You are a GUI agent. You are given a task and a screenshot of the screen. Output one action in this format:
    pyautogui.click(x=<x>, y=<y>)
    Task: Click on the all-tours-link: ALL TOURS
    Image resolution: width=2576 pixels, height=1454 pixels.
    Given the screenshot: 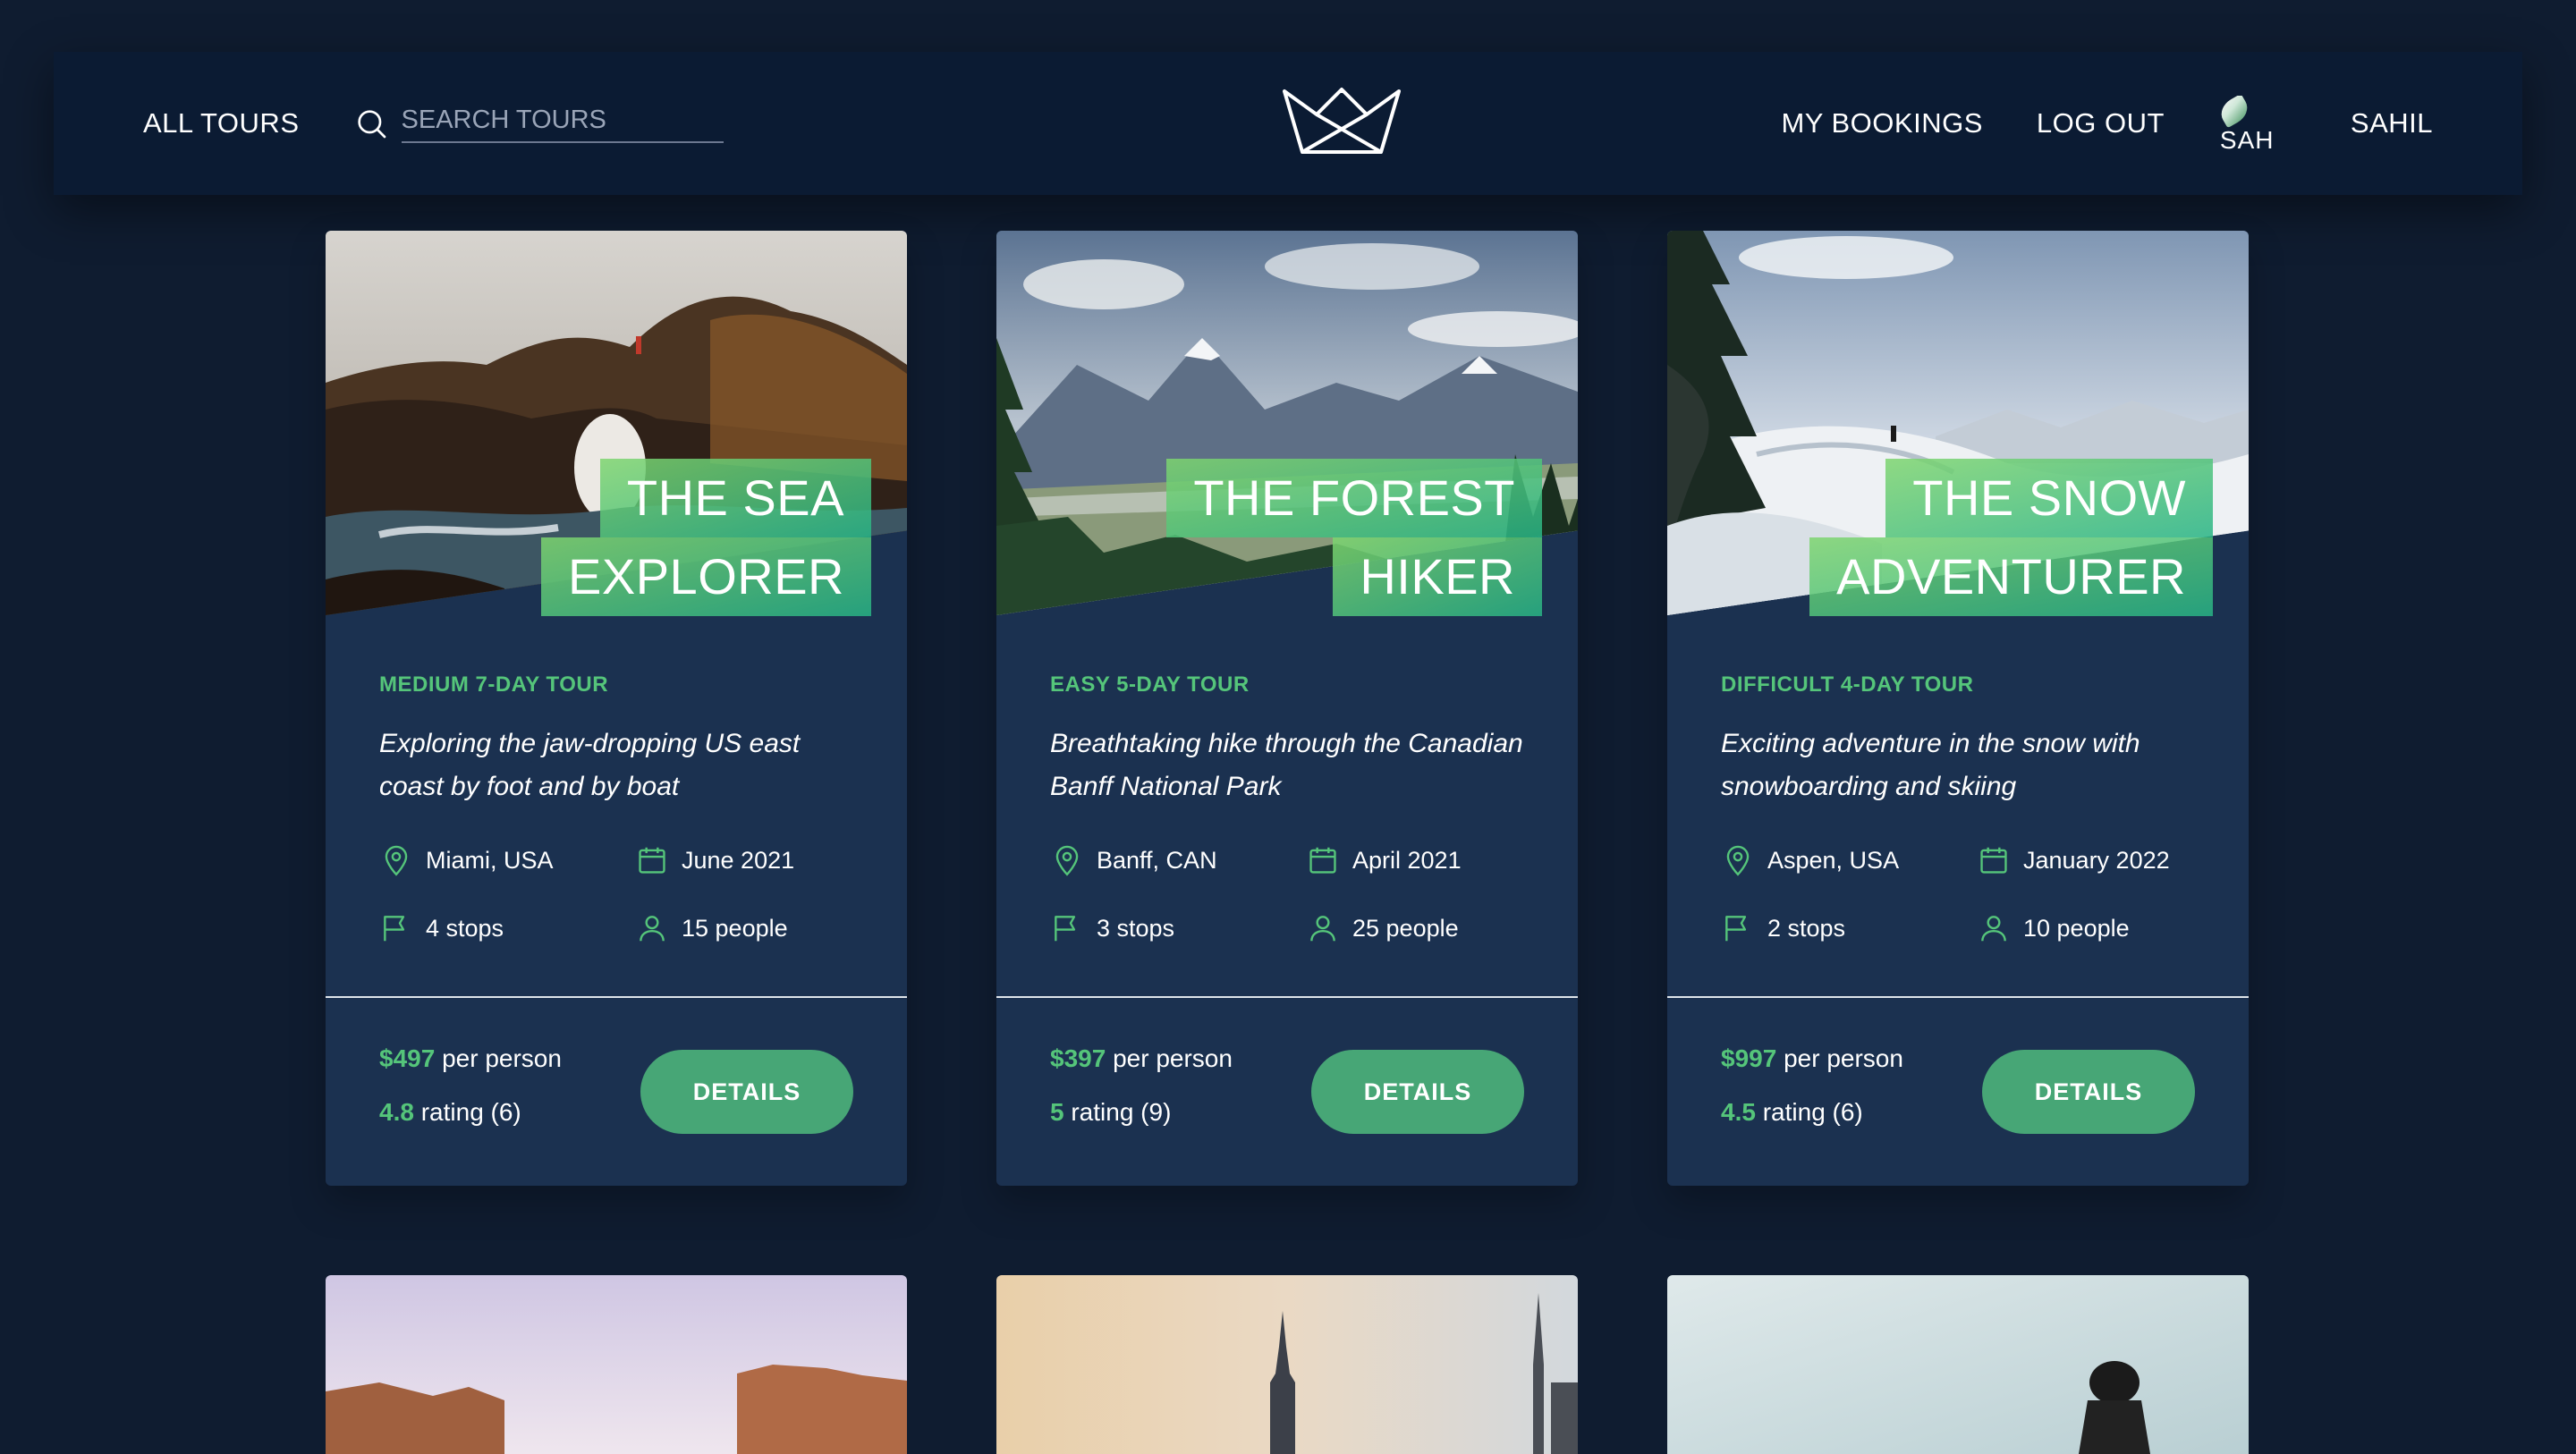 What is the action you would take?
    pyautogui.click(x=221, y=123)
    